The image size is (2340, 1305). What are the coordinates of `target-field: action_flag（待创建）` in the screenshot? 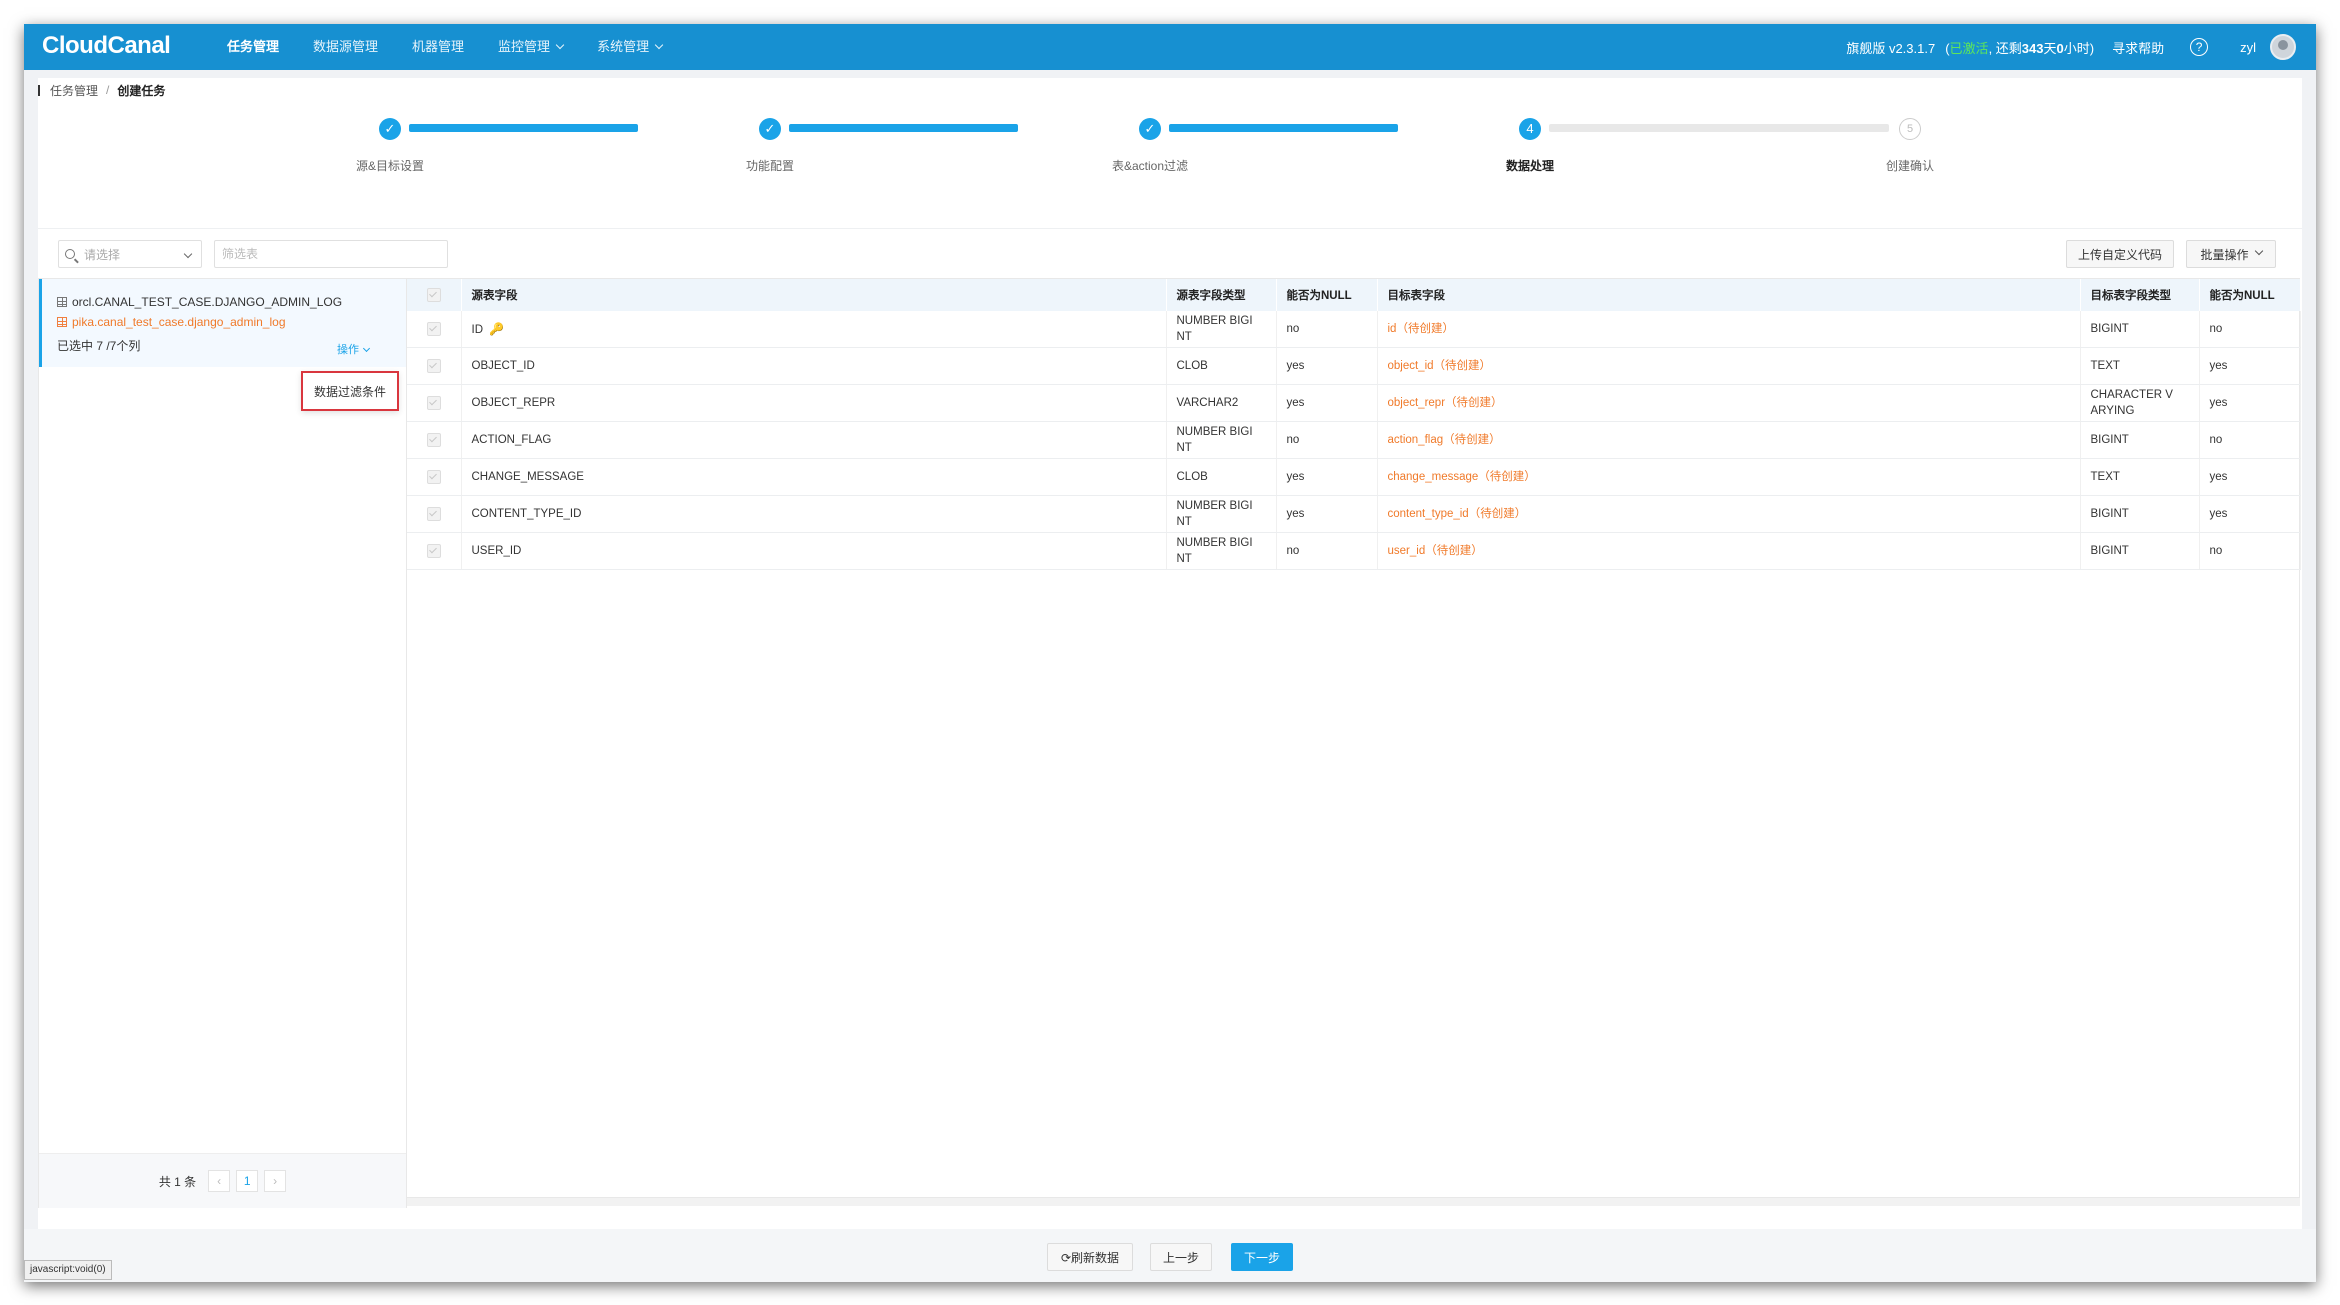 It's located at (1729, 440).